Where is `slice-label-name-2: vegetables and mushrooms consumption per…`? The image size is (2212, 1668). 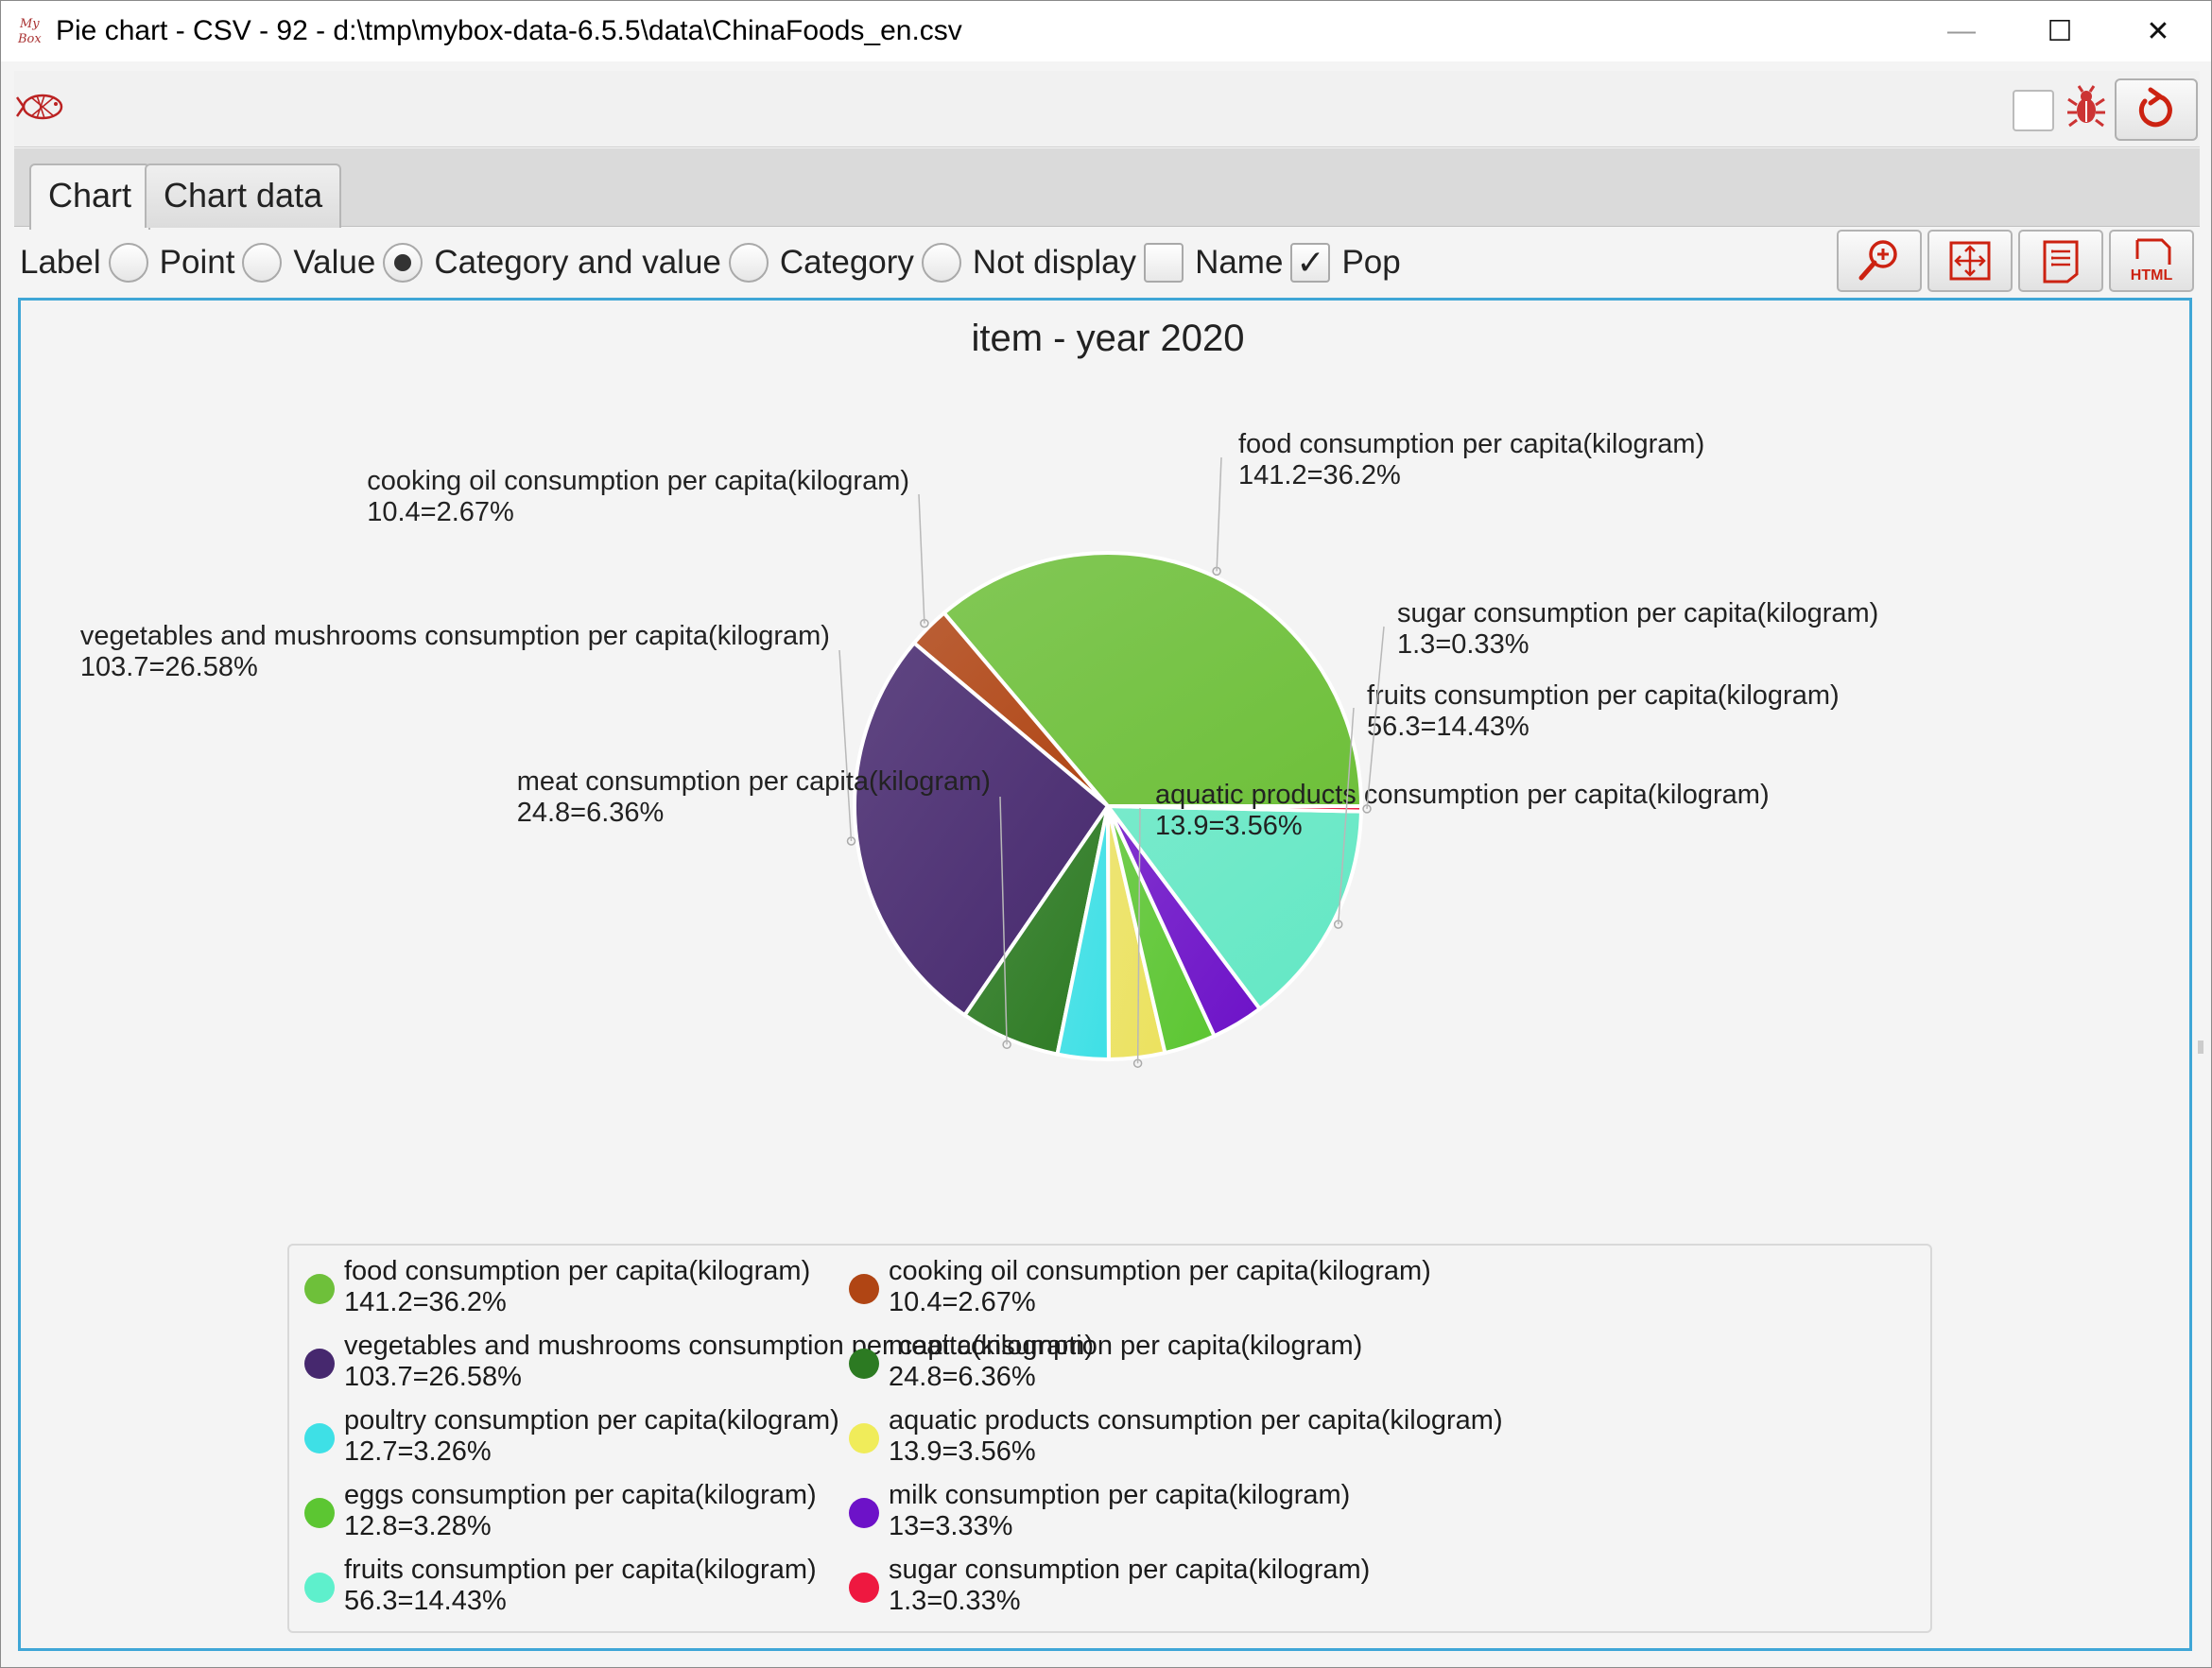
slice-label-name-2: vegetables and mushrooms consumption per… is located at coordinates (455, 636).